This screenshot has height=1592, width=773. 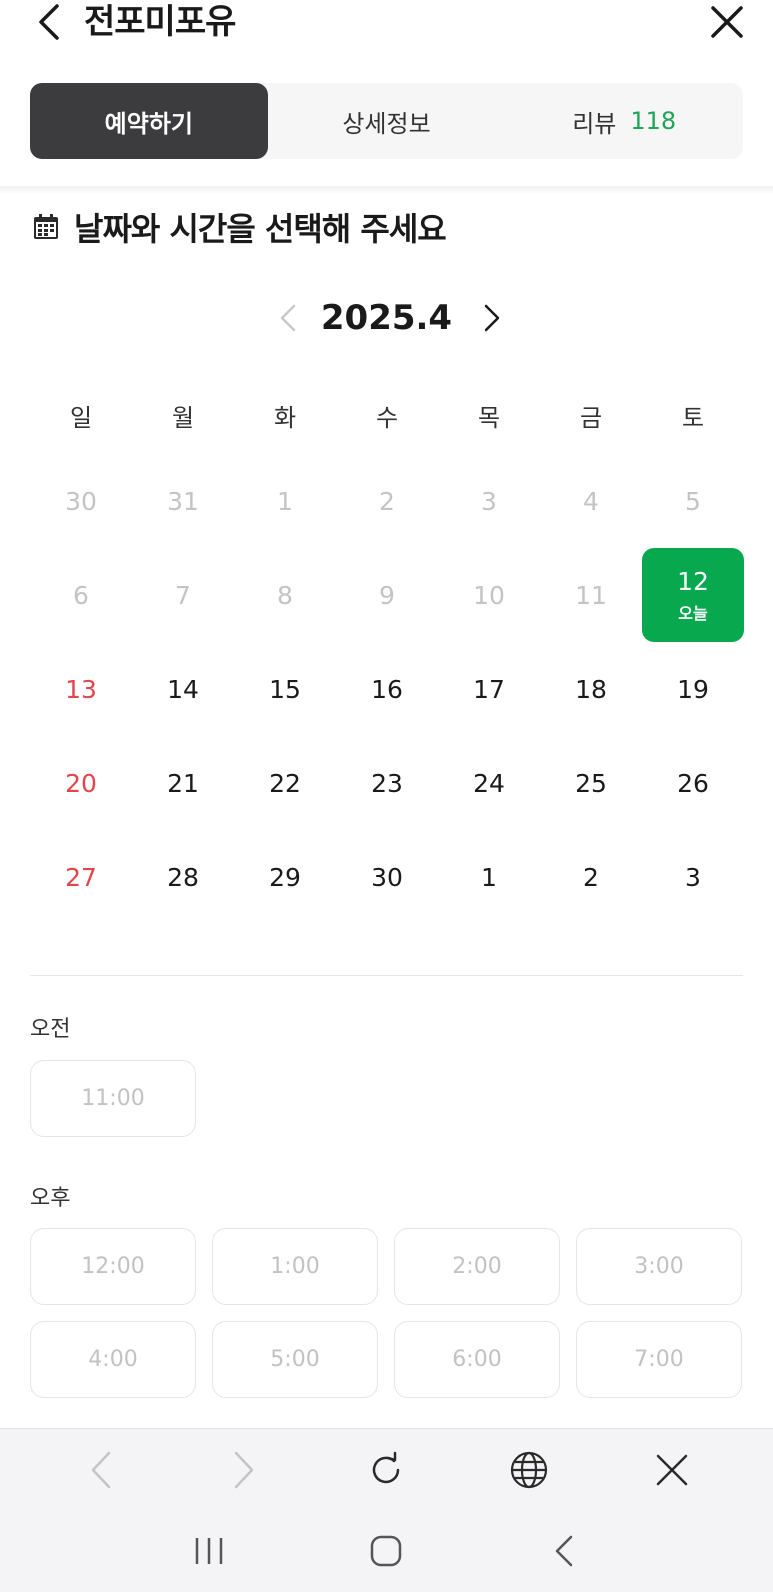 I want to click on calendar-day: 17, so click(x=489, y=689).